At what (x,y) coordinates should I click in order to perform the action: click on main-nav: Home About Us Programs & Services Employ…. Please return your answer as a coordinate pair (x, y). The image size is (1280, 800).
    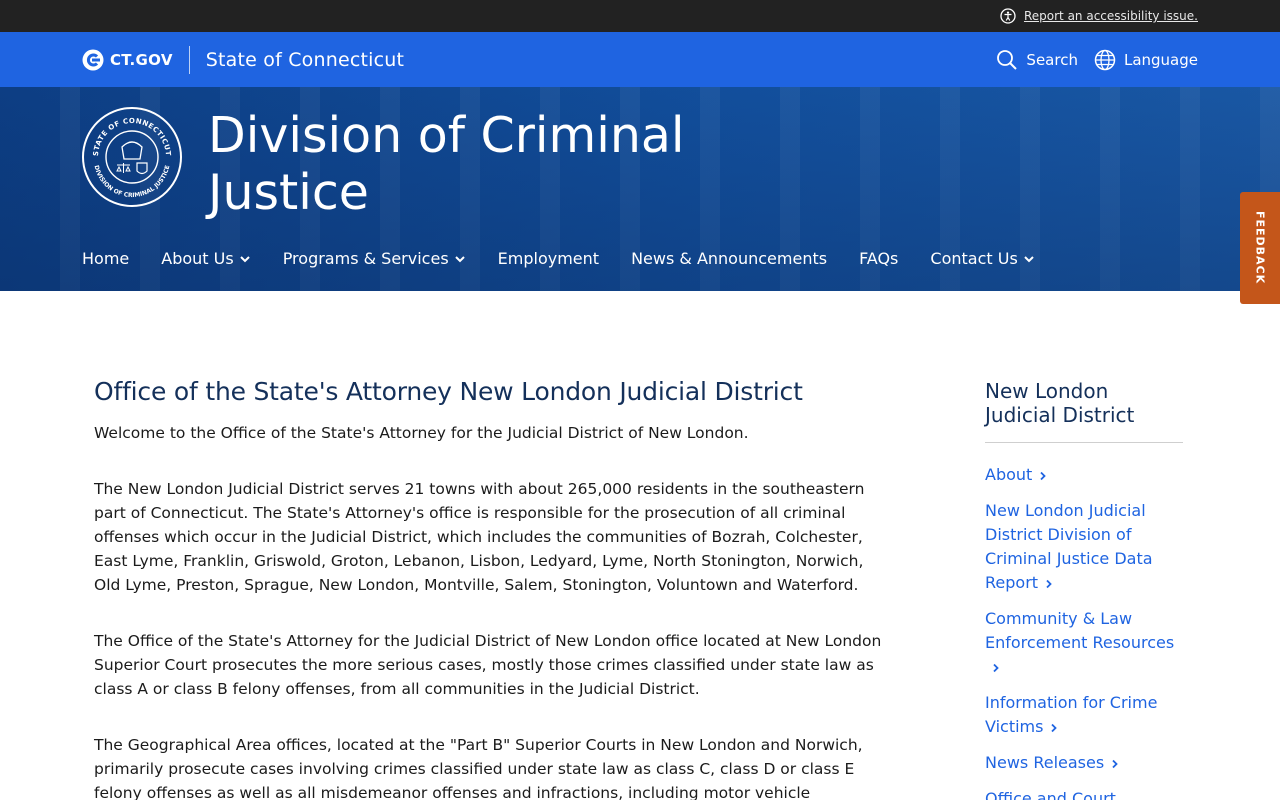
    Looking at the image, I should click on (574, 258).